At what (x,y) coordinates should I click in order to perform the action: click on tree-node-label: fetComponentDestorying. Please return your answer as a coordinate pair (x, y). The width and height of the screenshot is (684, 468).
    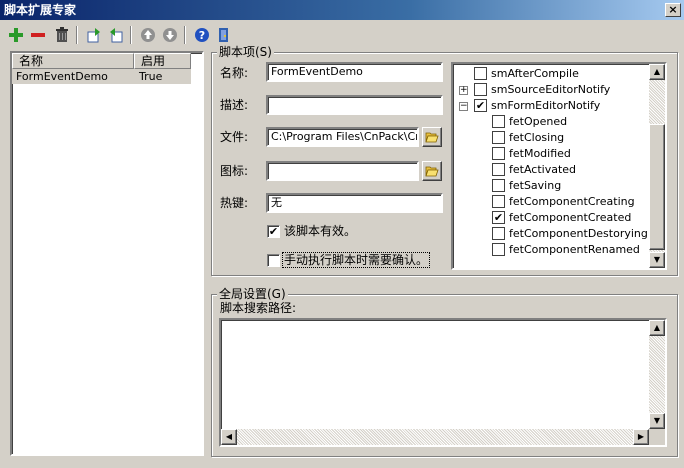
    Looking at the image, I should click on (578, 233).